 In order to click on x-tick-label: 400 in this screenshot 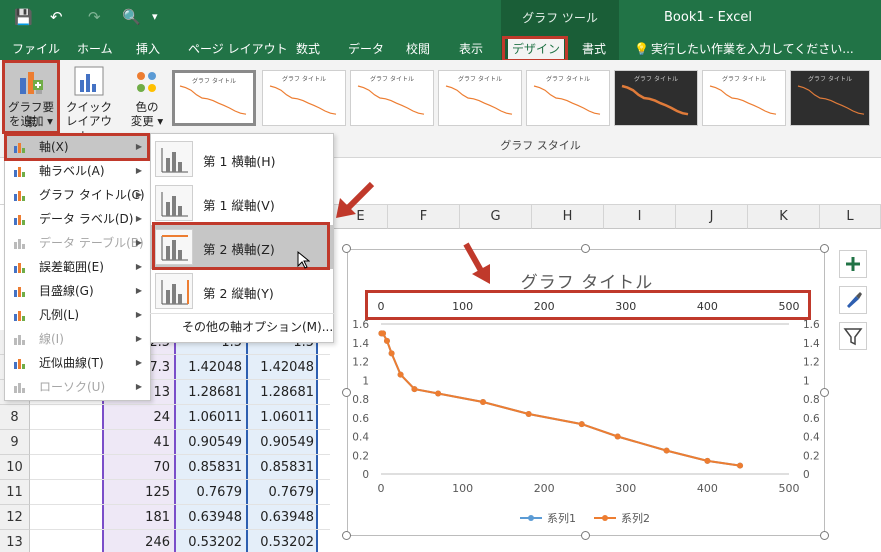, I will do `click(707, 488)`.